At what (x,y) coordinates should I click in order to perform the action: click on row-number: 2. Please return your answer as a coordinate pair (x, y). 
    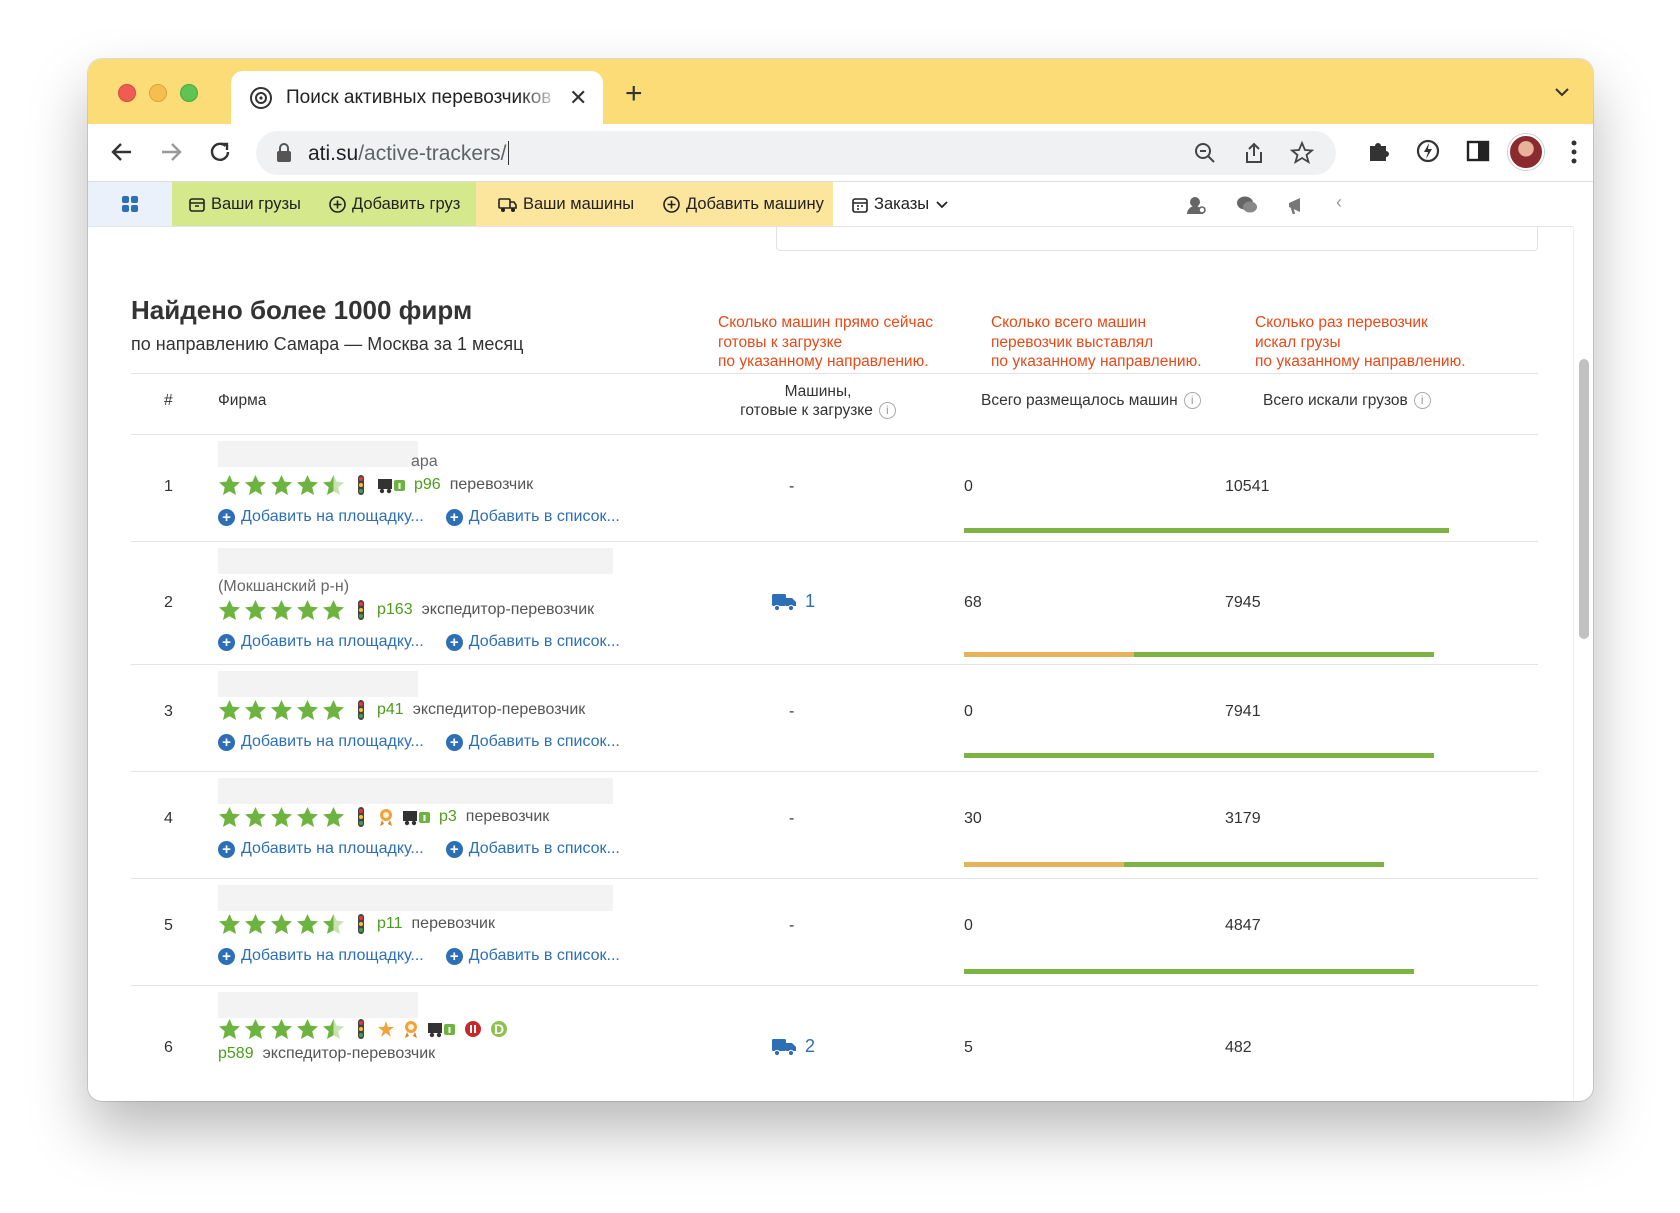
    Looking at the image, I should click on (168, 602).